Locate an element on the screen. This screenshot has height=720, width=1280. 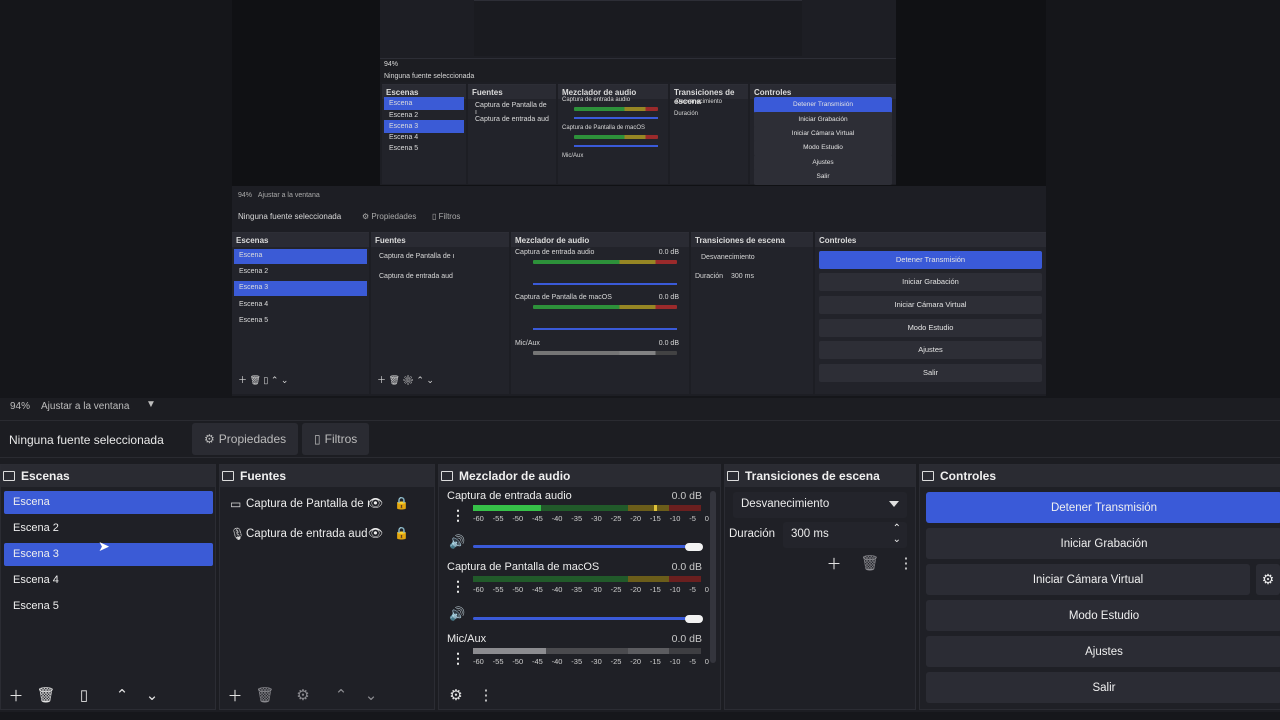
sources-dock-header: Fuentes is located at coordinates (327, 476).